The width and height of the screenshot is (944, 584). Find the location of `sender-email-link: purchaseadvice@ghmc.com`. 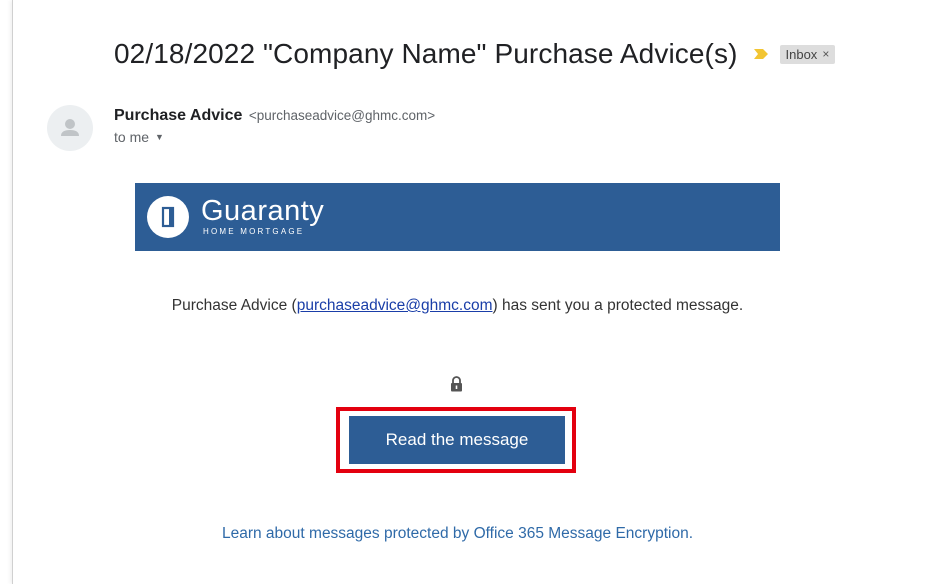

sender-email-link: purchaseadvice@ghmc.com is located at coordinates (395, 305).